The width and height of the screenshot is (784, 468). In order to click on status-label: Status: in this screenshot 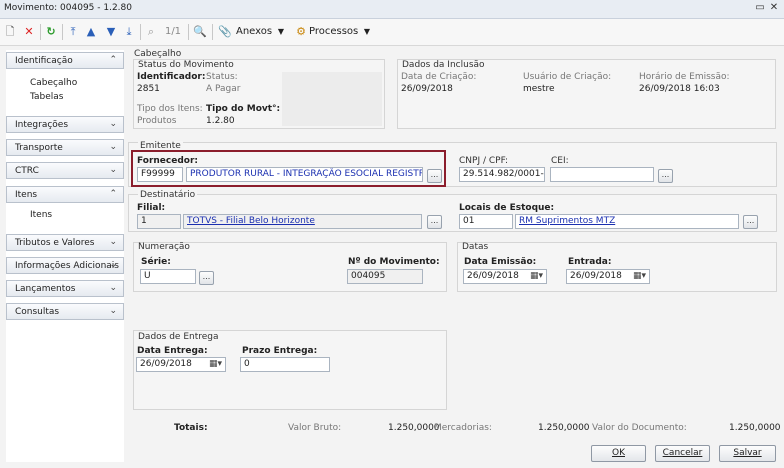, I will do `click(222, 77)`.